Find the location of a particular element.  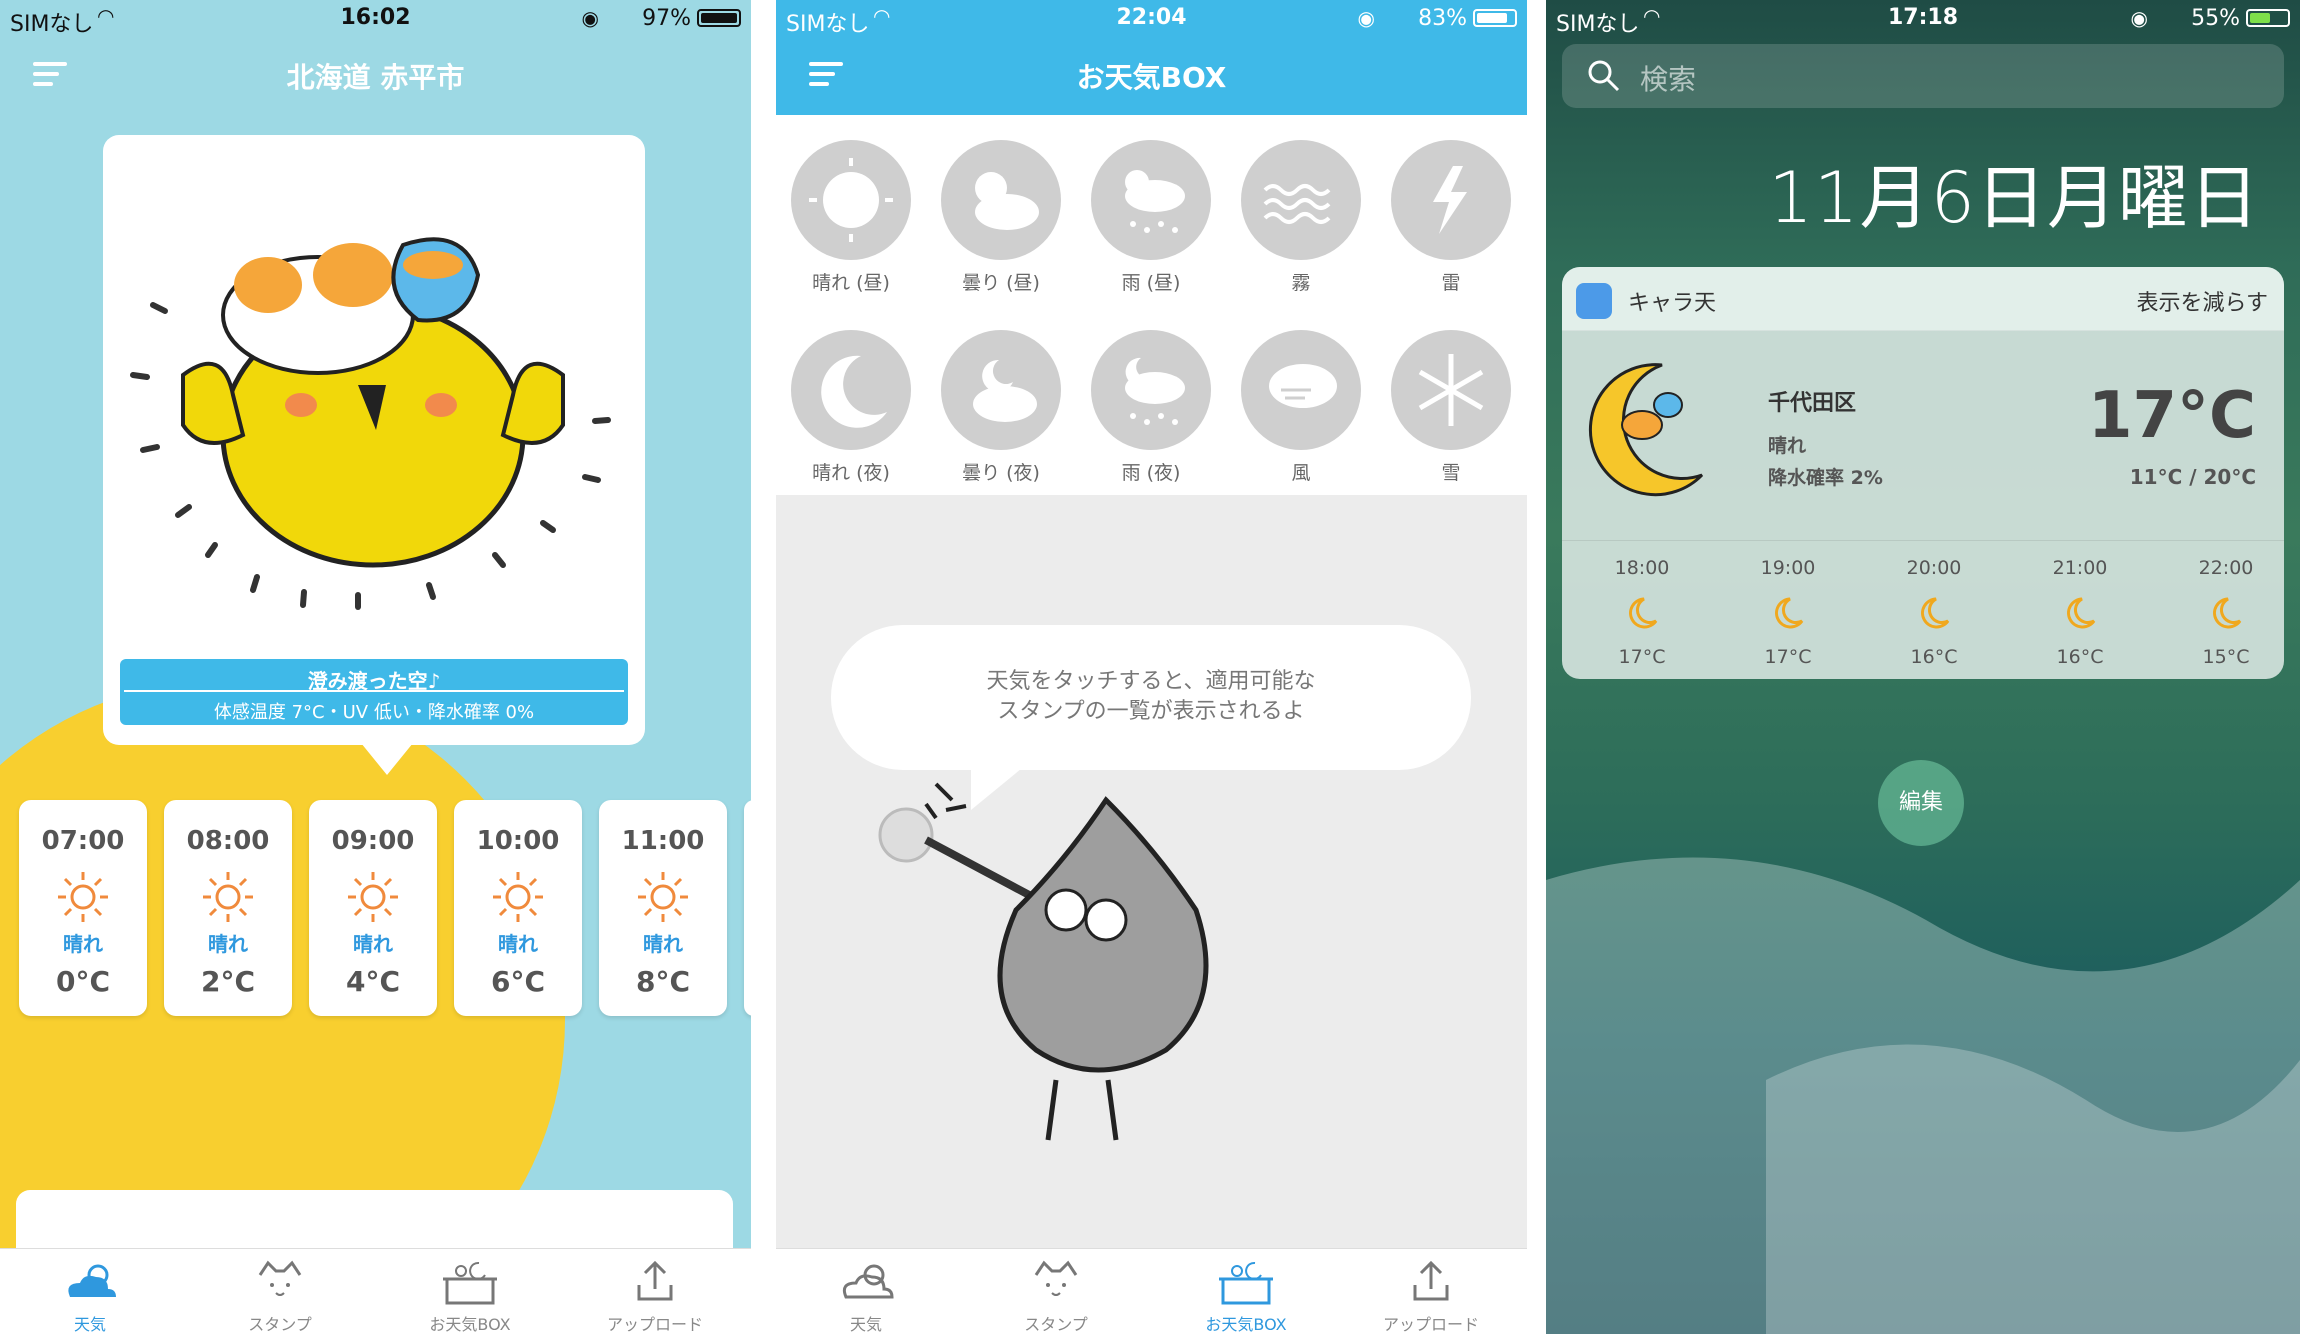

hour-card: 11:00 晴れ 8°C is located at coordinates (663, 908).